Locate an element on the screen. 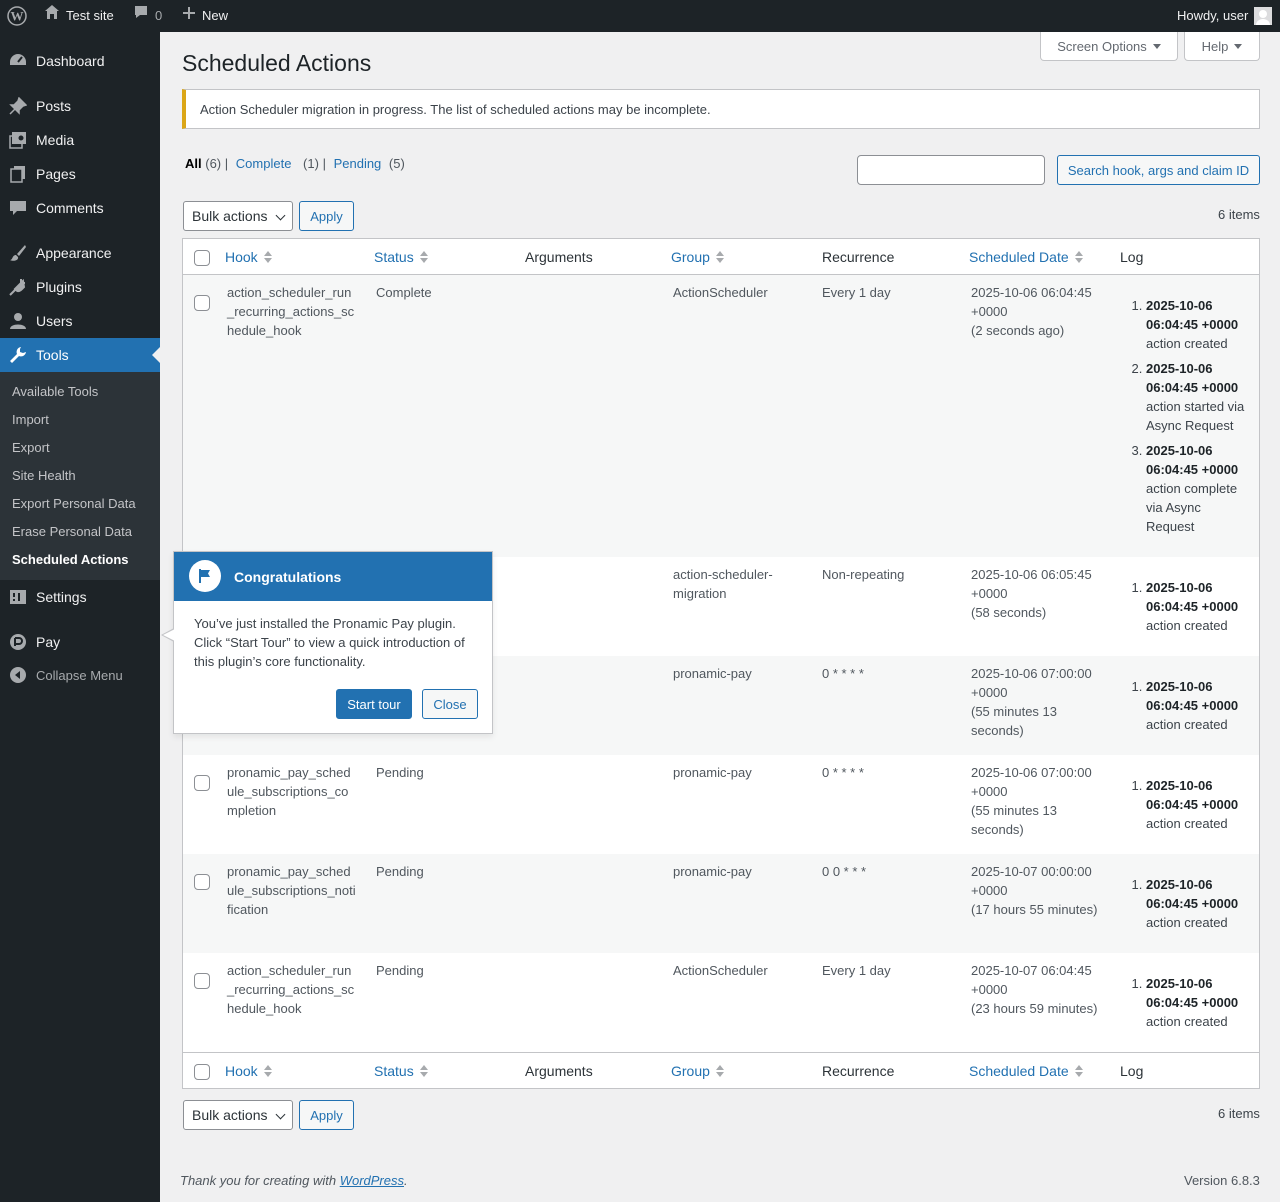  filter-pending: Pending is located at coordinates (358, 163).